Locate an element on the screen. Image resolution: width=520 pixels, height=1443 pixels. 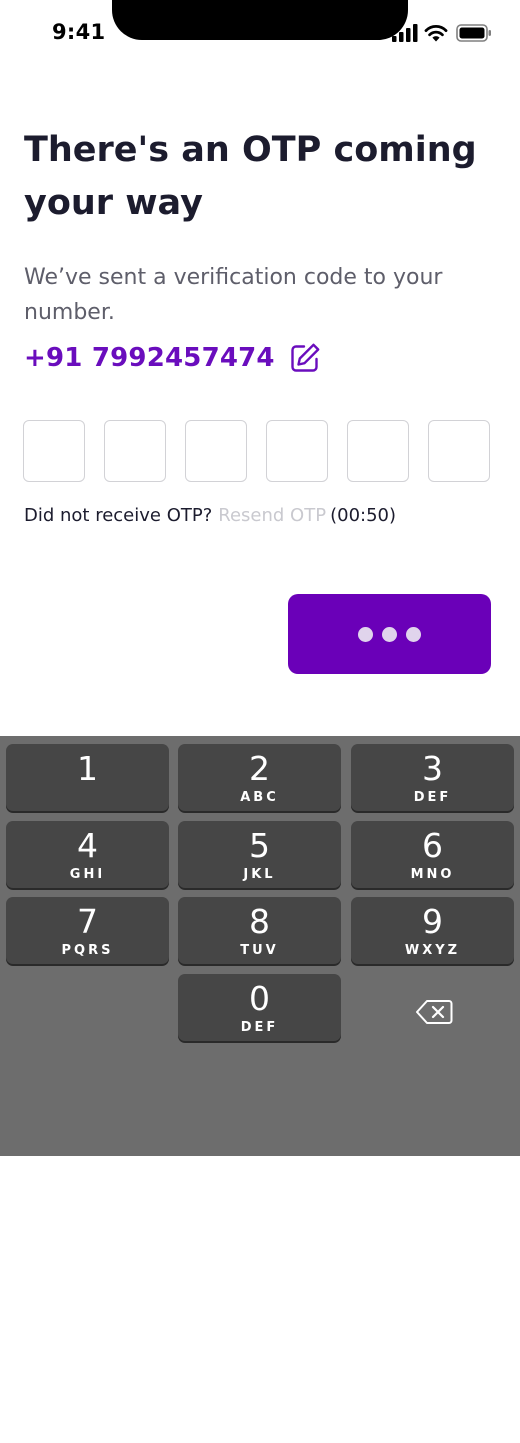
key-letters: TUV is located at coordinates (259, 950).